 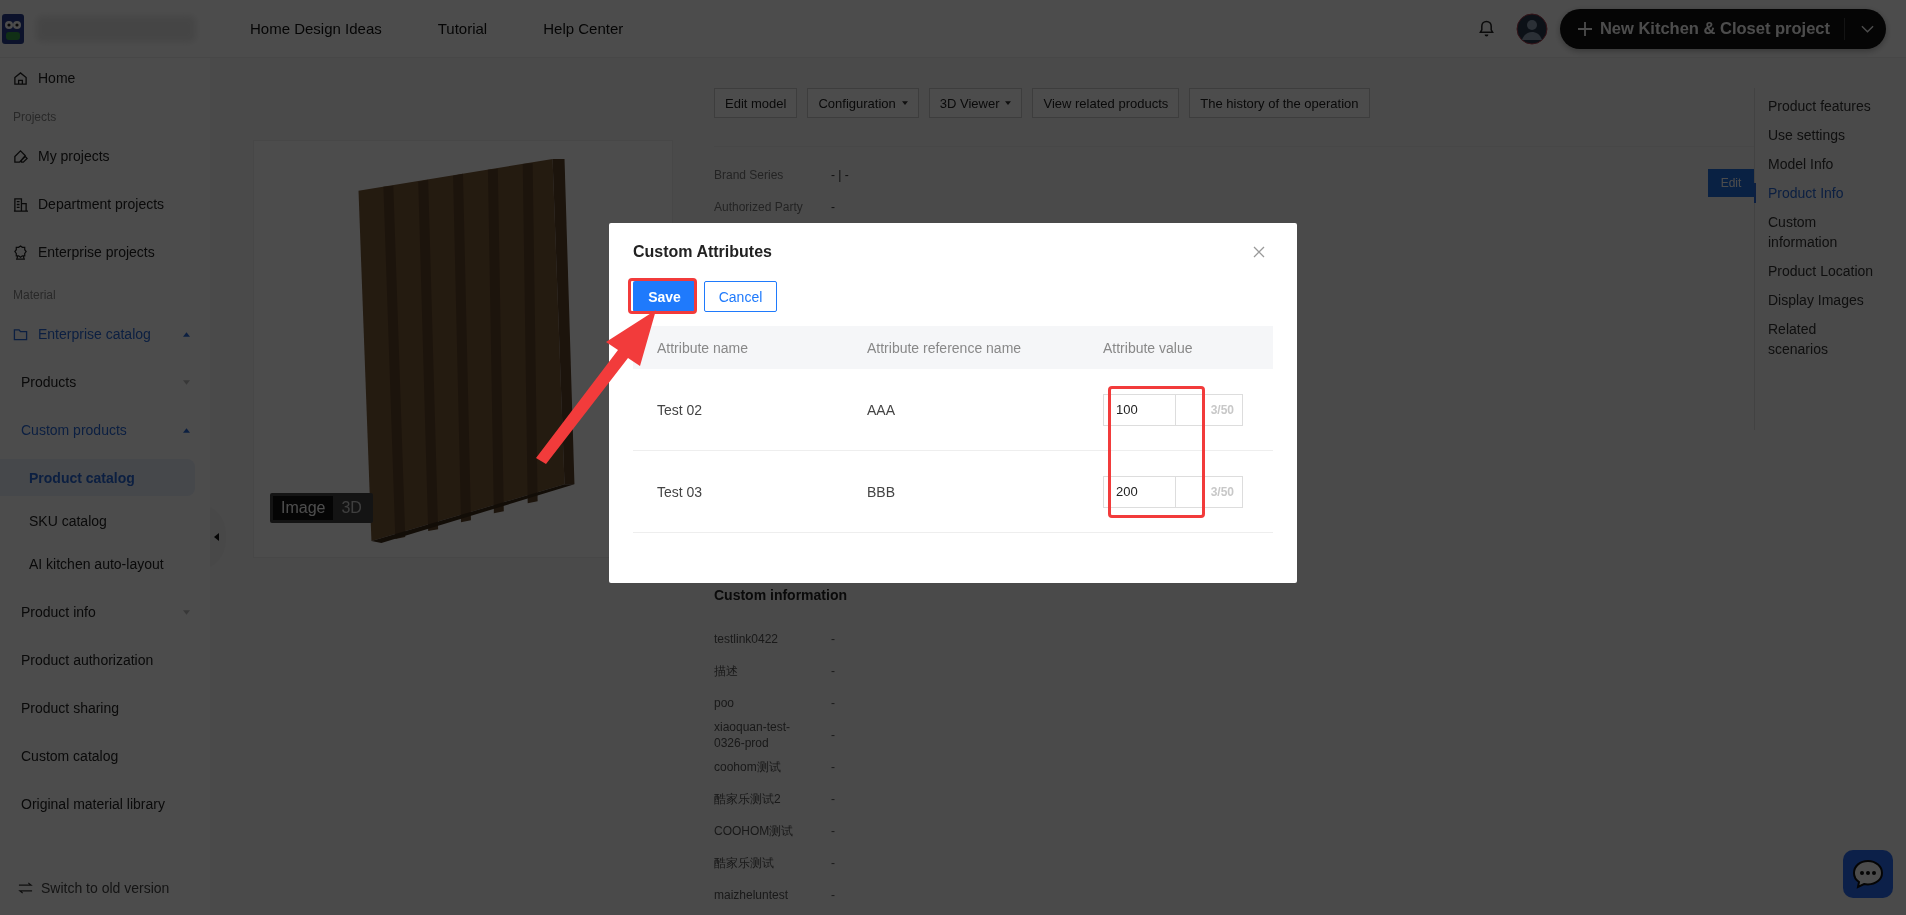 I want to click on sidebar-item: Product info, so click(x=105, y=612).